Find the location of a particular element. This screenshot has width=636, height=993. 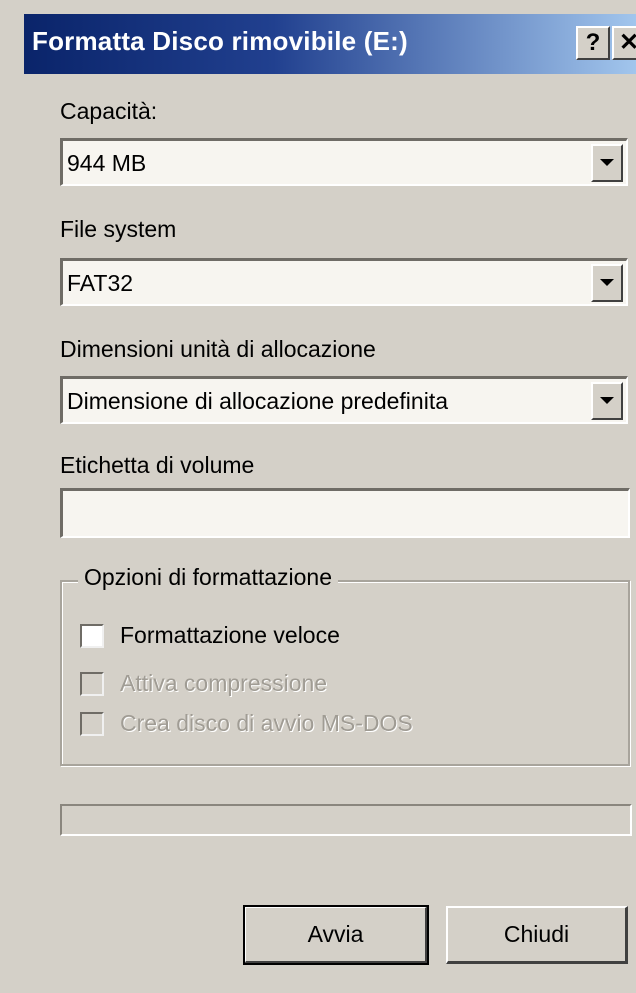

file-system-value: FAT32 is located at coordinates (100, 283).